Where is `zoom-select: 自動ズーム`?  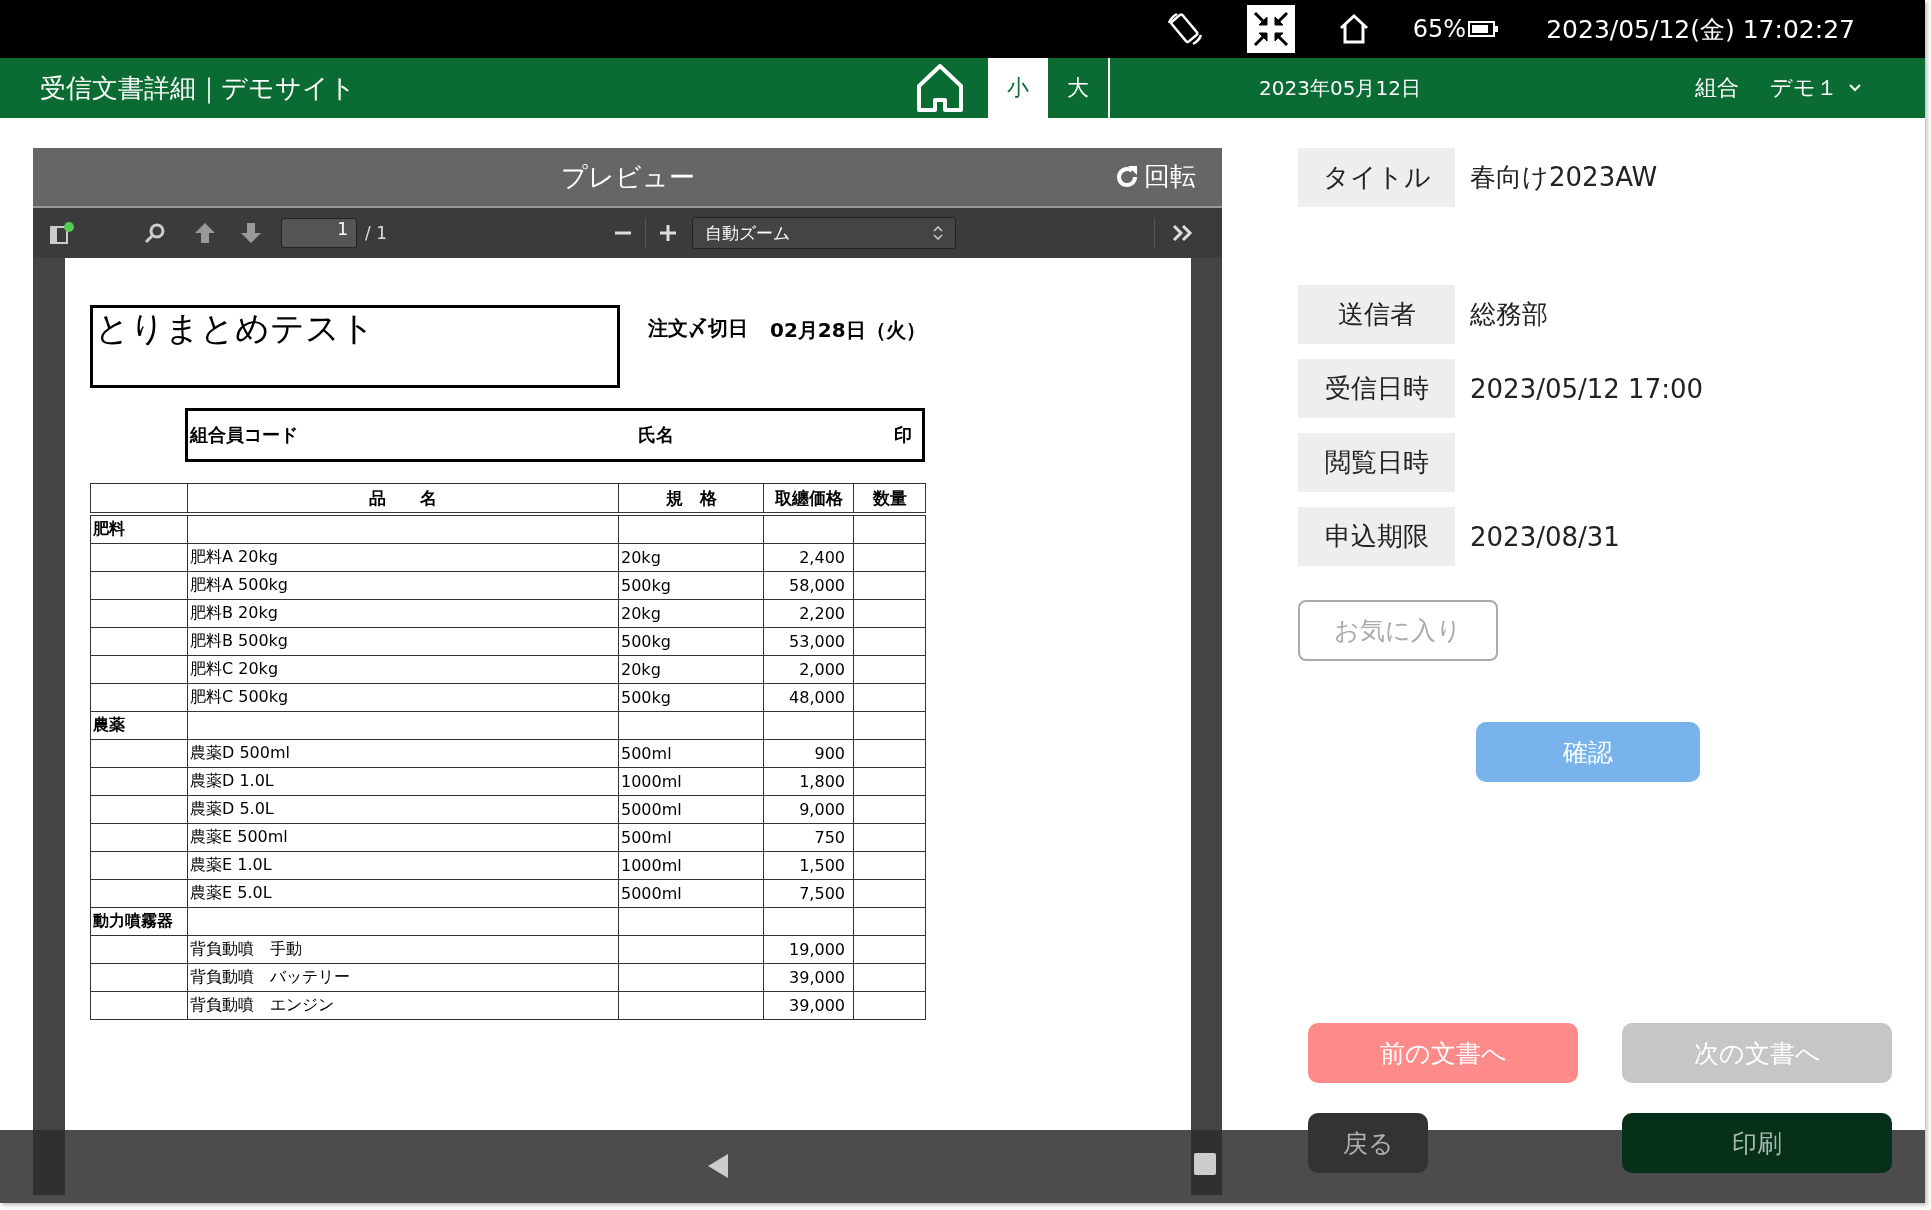 zoom-select: 自動ズーム is located at coordinates (823, 233).